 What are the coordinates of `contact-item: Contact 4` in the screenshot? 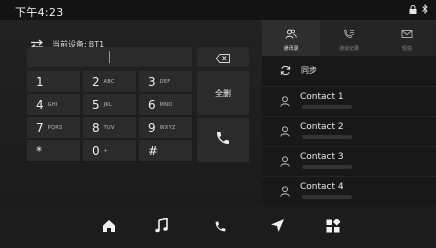 It's located at (349, 190).